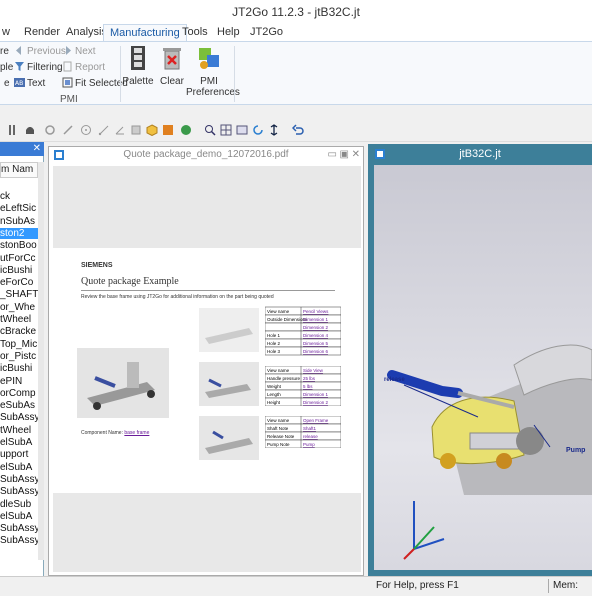  Describe the element at coordinates (19, 356) in the screenshot. I see `tree-item: or_Pistc` at that location.